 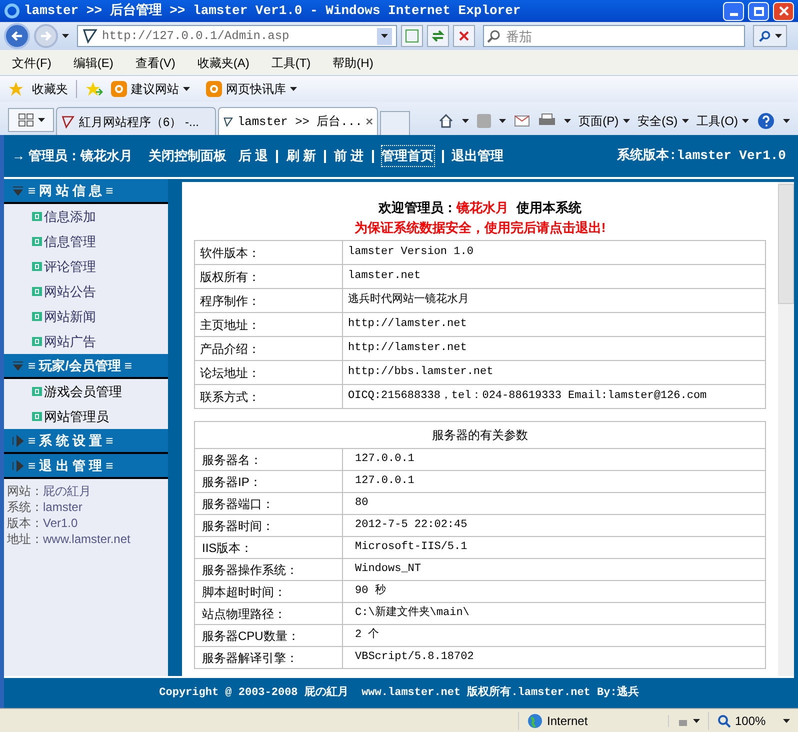 I want to click on search-button, so click(x=770, y=36).